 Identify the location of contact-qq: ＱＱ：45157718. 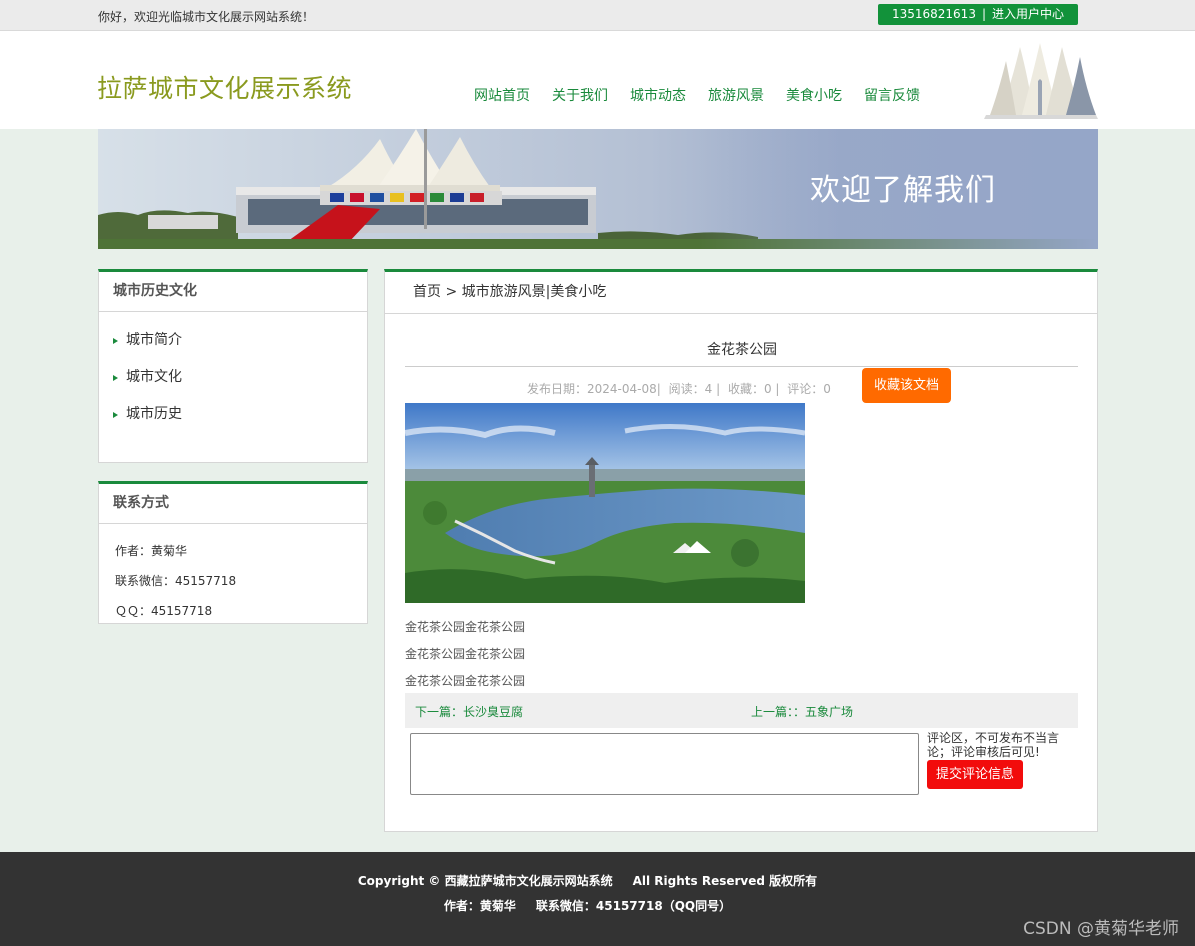
(164, 611).